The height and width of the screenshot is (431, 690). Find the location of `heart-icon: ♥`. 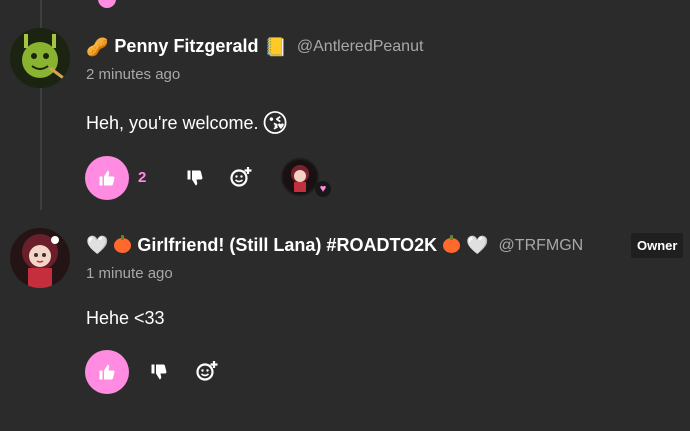

heart-icon: ♥ is located at coordinates (323, 189).